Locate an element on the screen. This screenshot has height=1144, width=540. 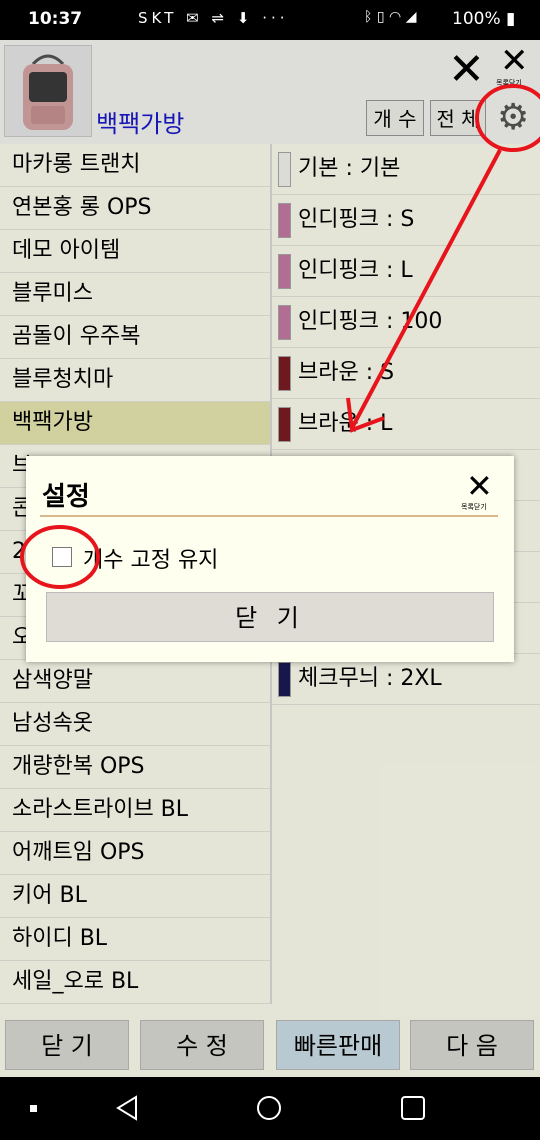
all-button: 전 체 is located at coordinates (458, 118).